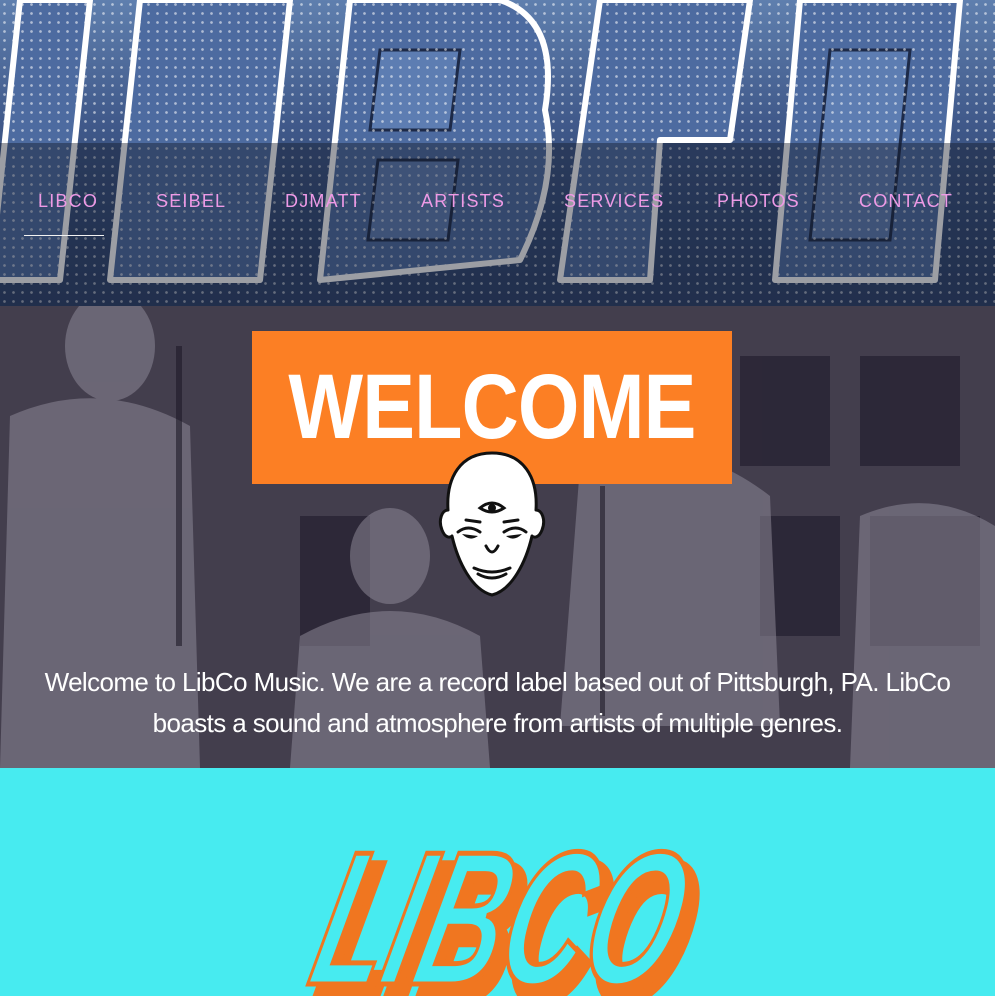 The width and height of the screenshot is (995, 996). I want to click on nav-item-photos: PHOTOS, so click(758, 204).